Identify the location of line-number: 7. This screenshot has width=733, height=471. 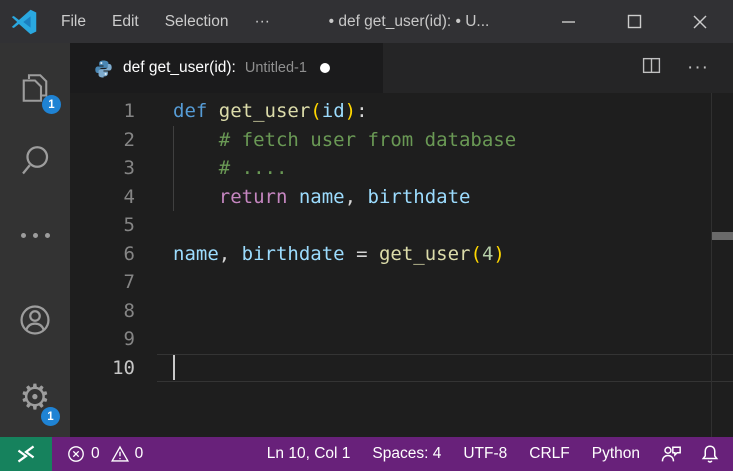
(102, 282).